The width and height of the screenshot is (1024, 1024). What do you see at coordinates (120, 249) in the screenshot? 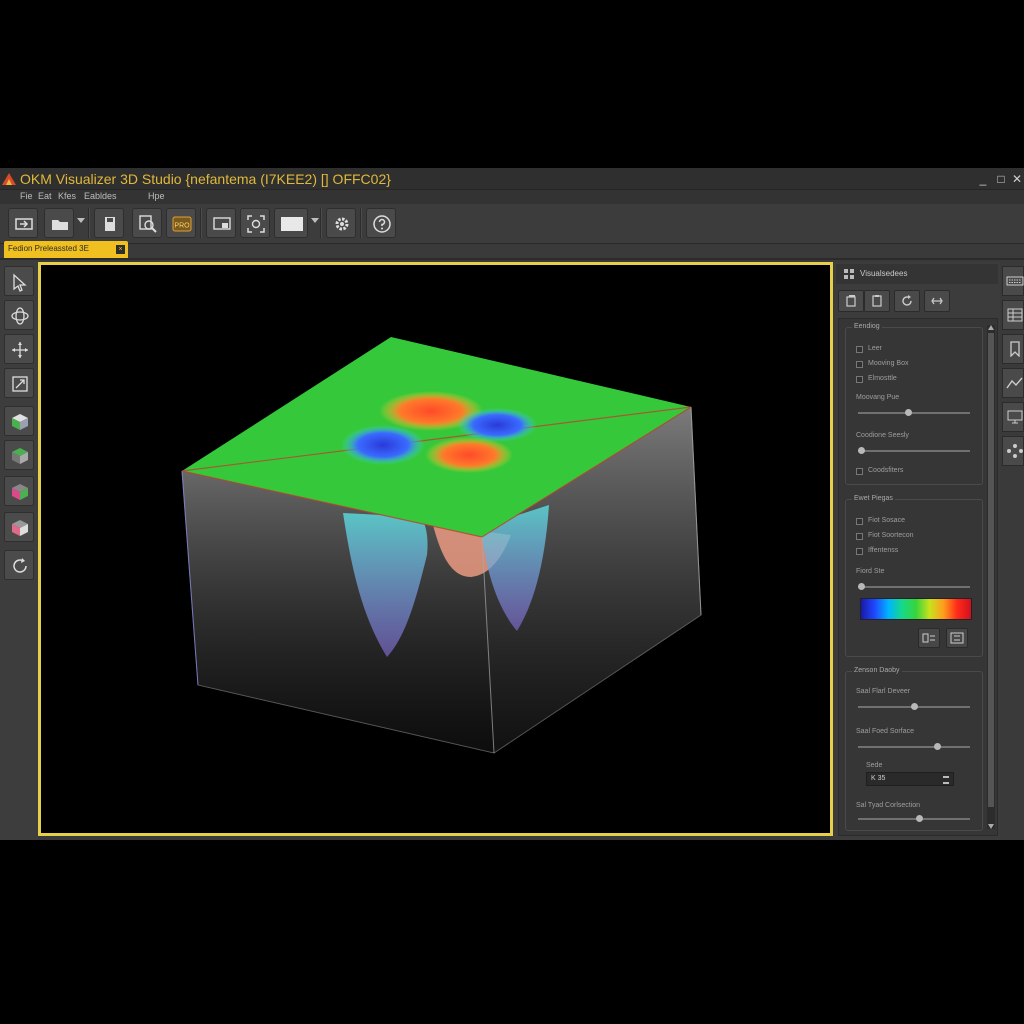
I see `tab-close-icon: ×` at bounding box center [120, 249].